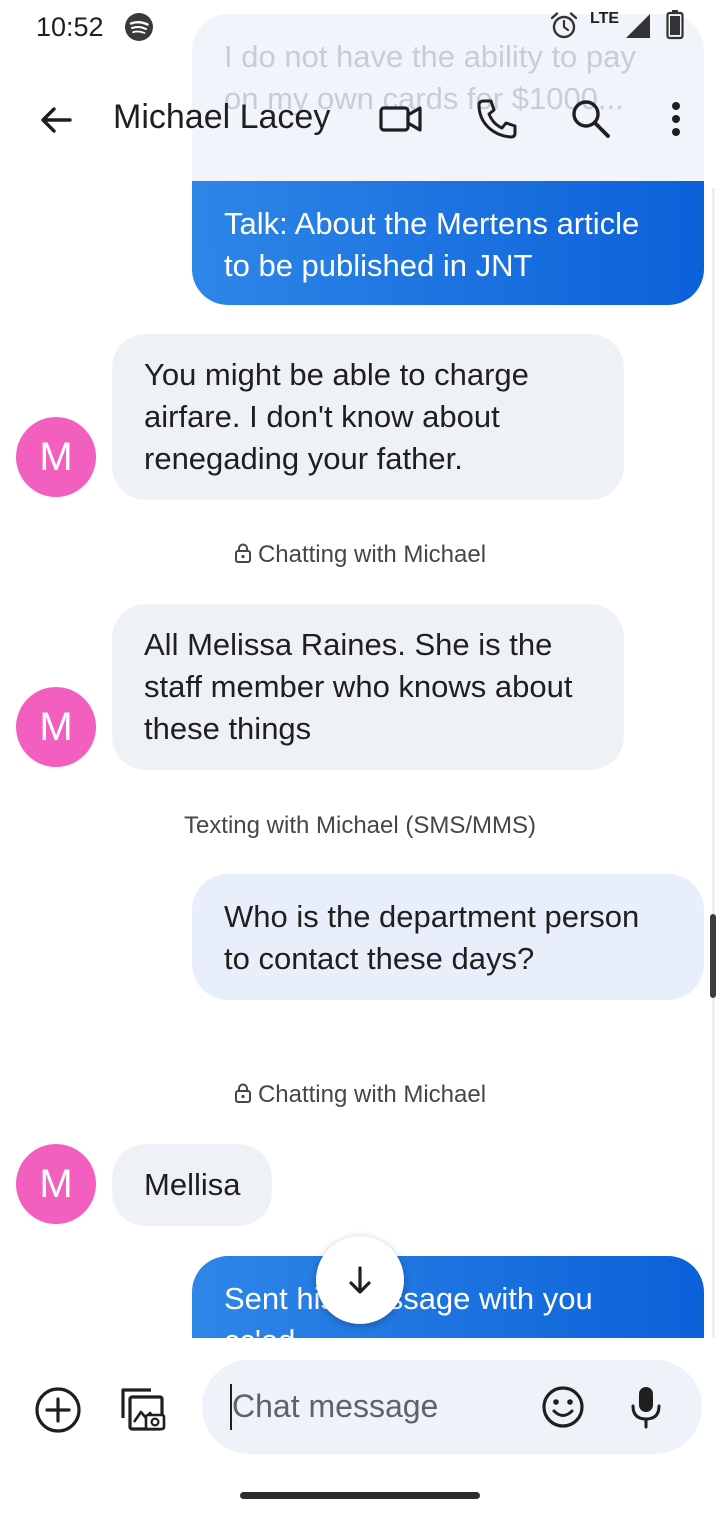 The height and width of the screenshot is (1520, 720). I want to click on gallery-icon, so click(143, 1409).